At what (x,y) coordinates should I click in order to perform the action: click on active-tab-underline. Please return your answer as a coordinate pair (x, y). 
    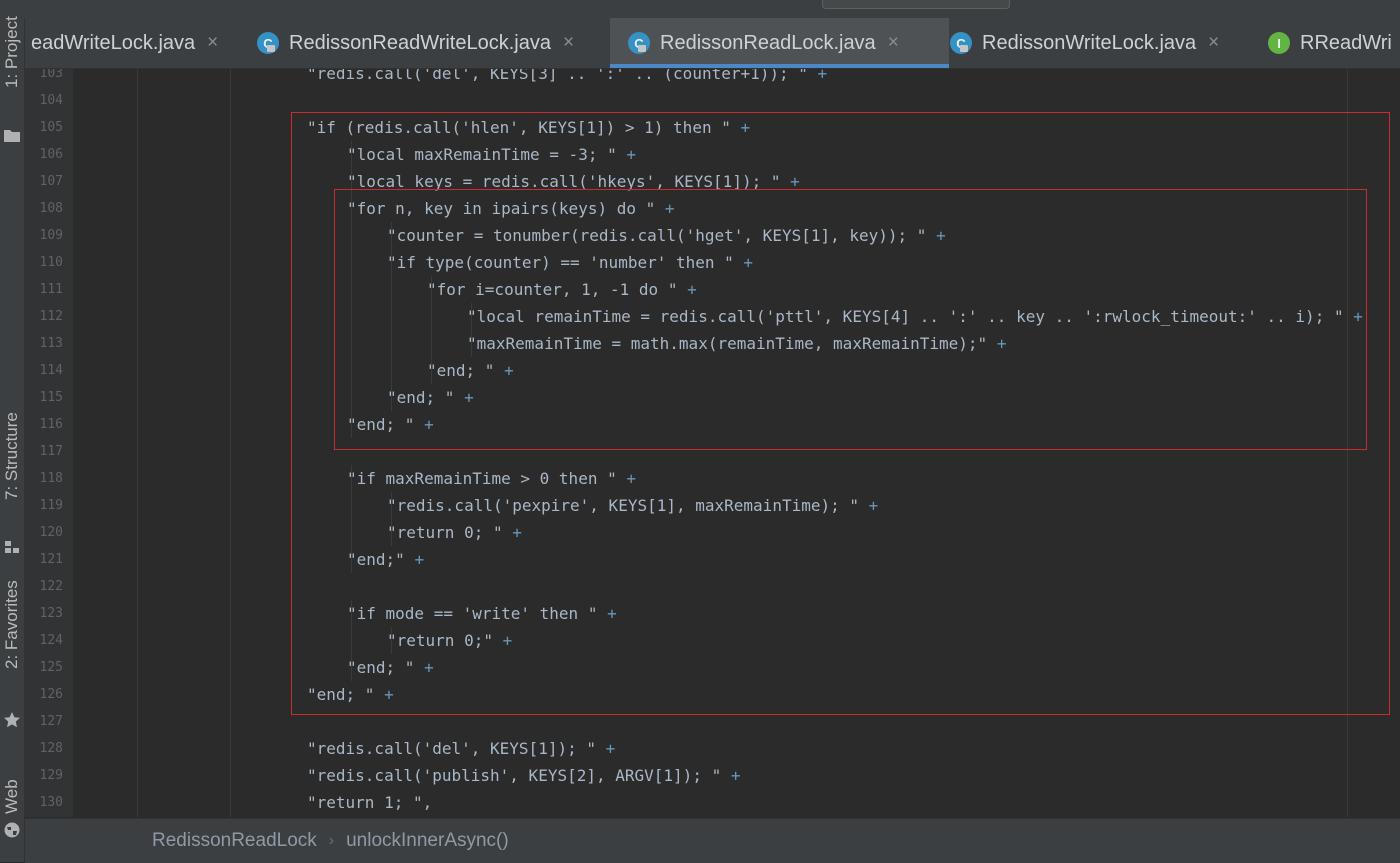
    Looking at the image, I should click on (779, 66).